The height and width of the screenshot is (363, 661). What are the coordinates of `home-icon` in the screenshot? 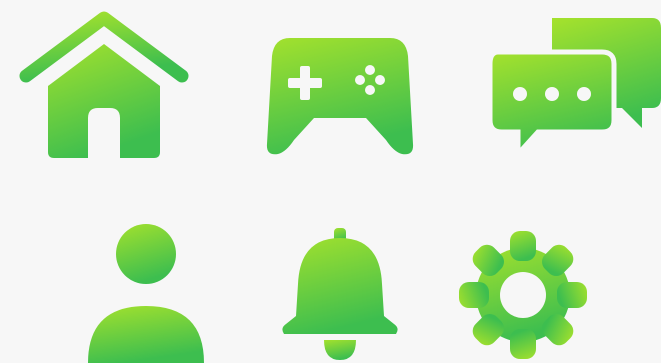 It's located at (104, 85).